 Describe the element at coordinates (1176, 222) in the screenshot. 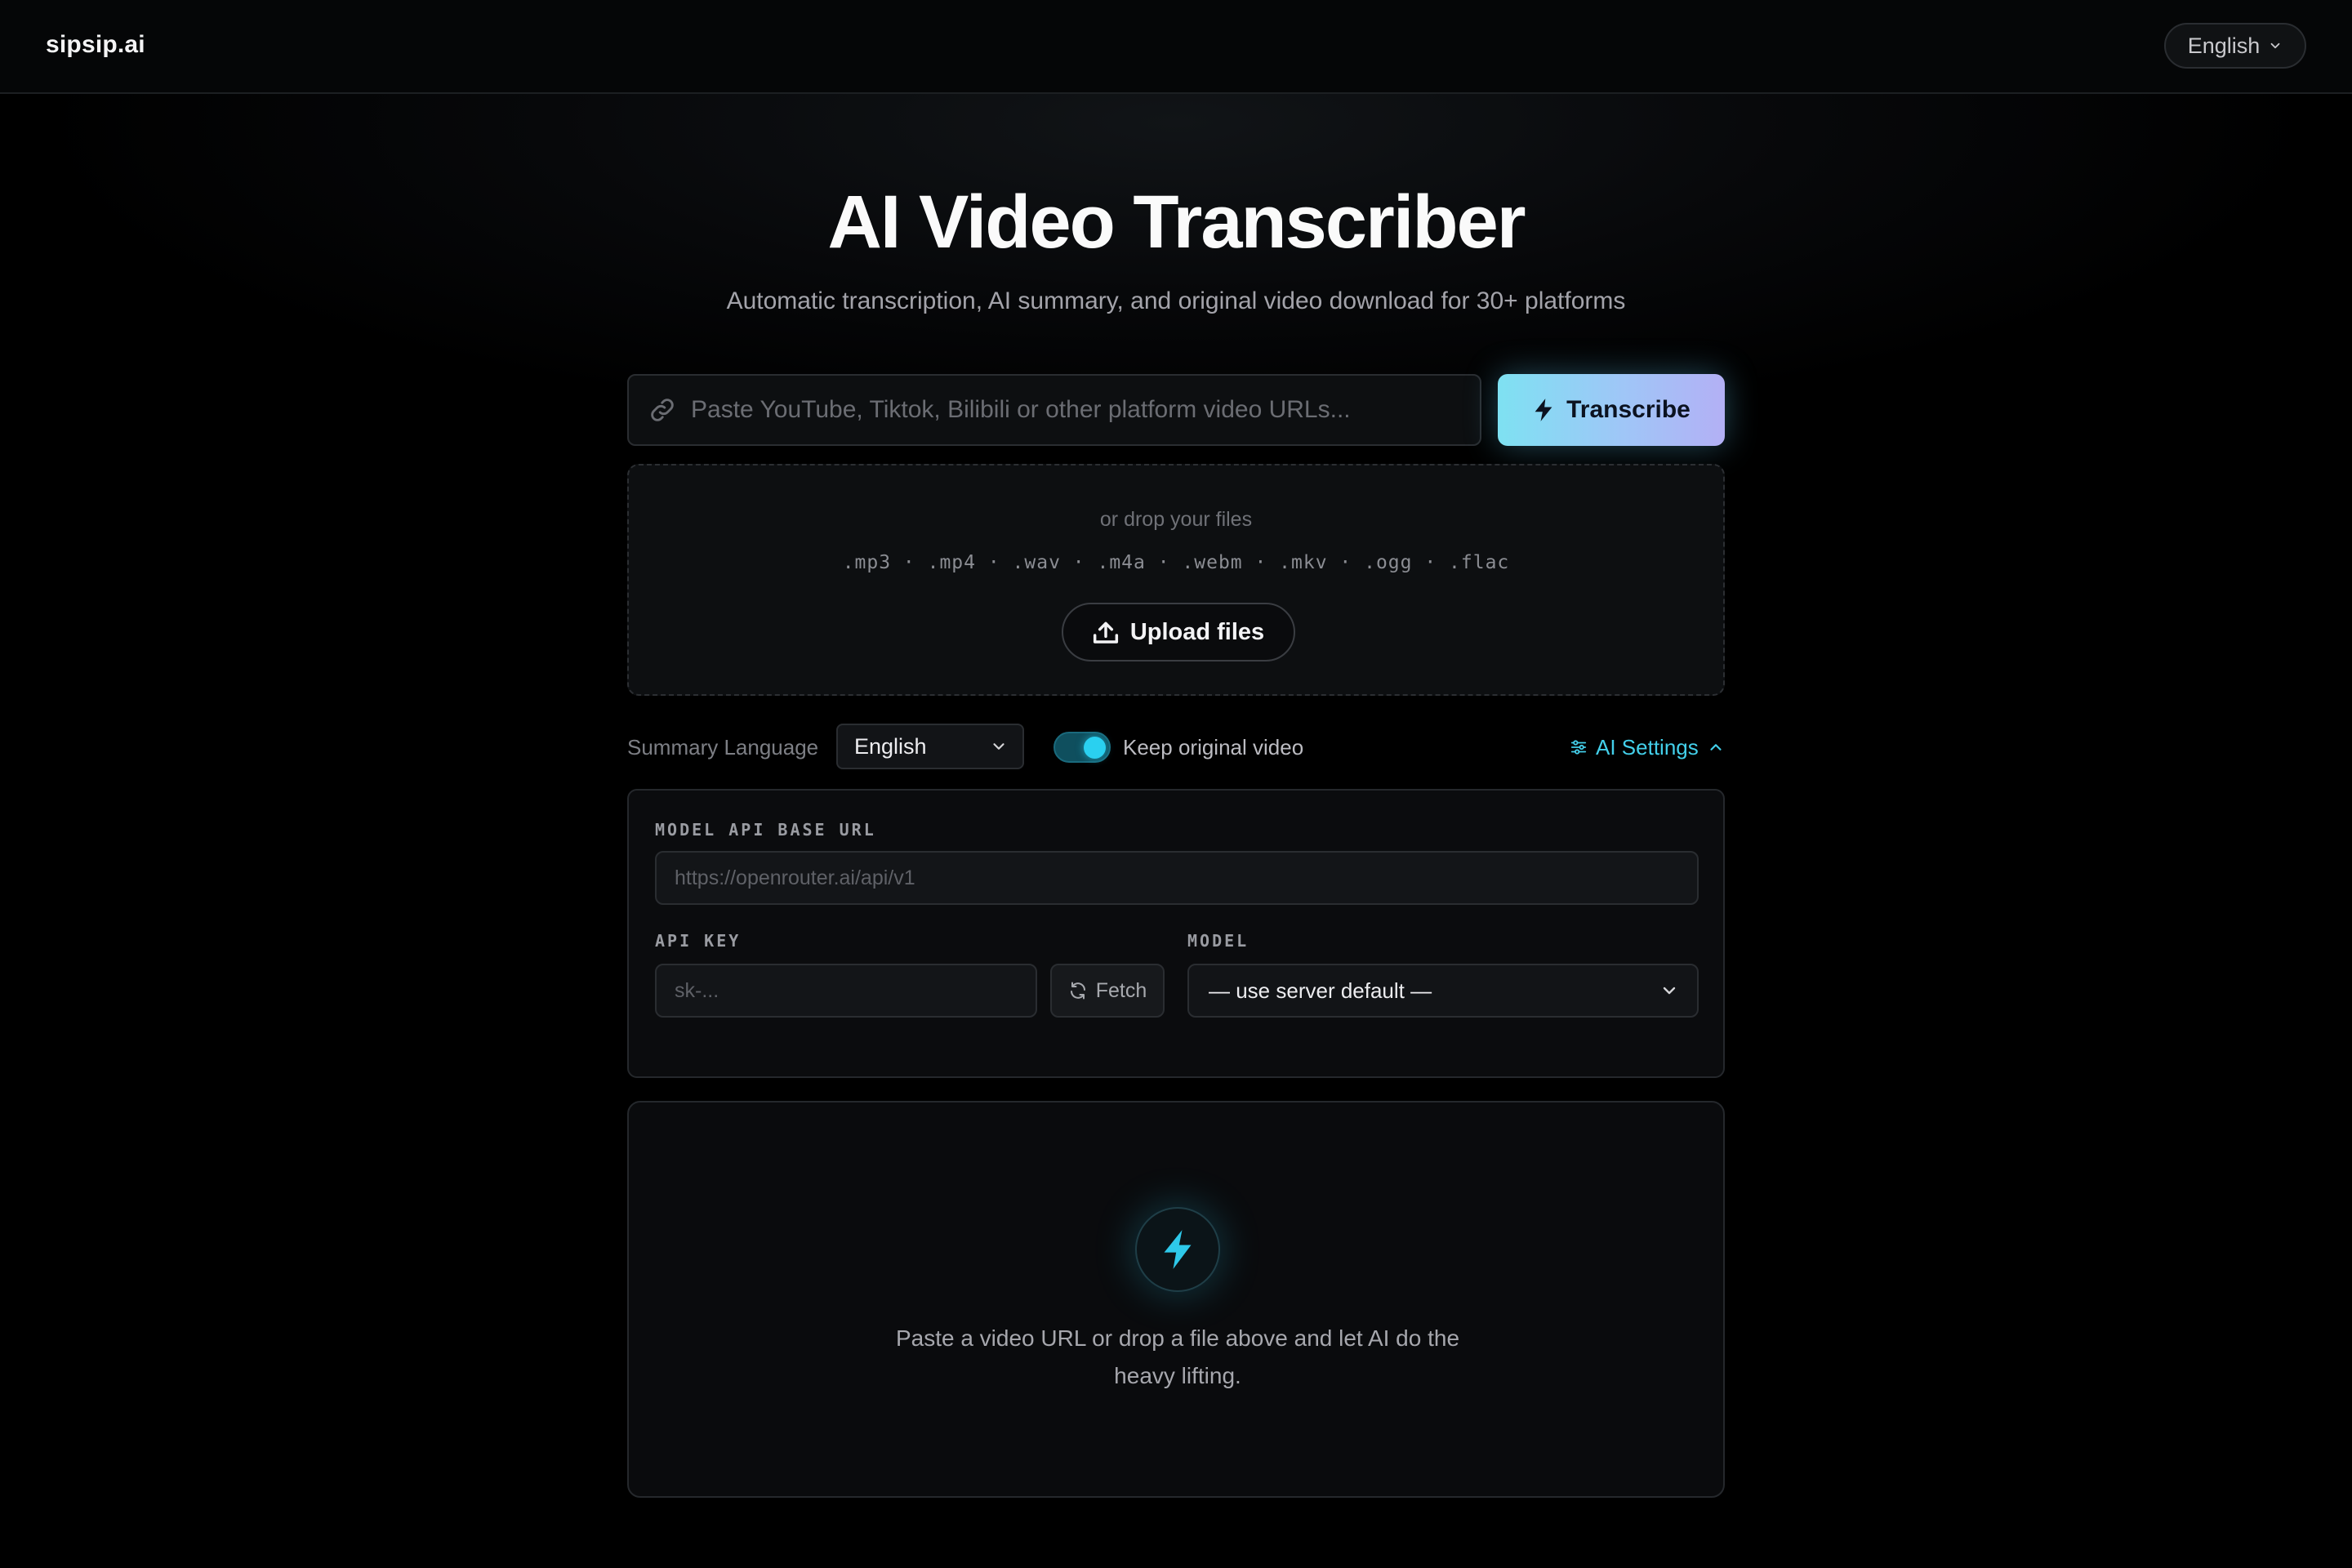

I see `page-title: AI Video Transcriber` at that location.